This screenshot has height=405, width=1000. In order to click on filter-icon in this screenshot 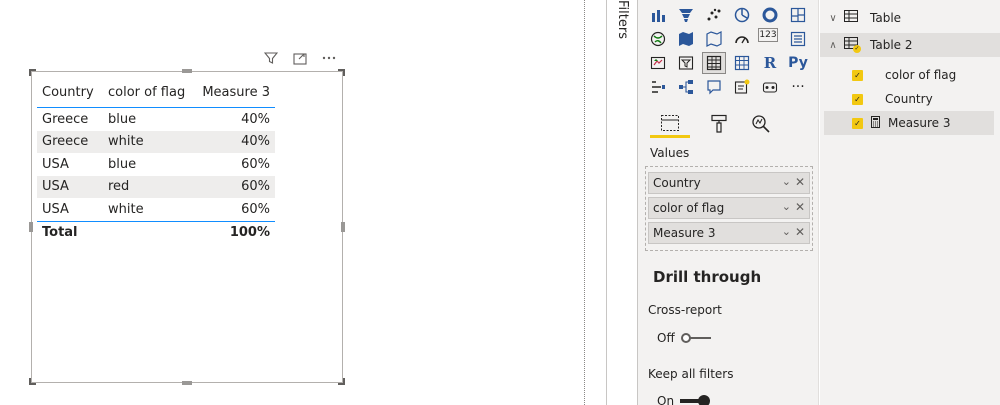, I will do `click(271, 58)`.